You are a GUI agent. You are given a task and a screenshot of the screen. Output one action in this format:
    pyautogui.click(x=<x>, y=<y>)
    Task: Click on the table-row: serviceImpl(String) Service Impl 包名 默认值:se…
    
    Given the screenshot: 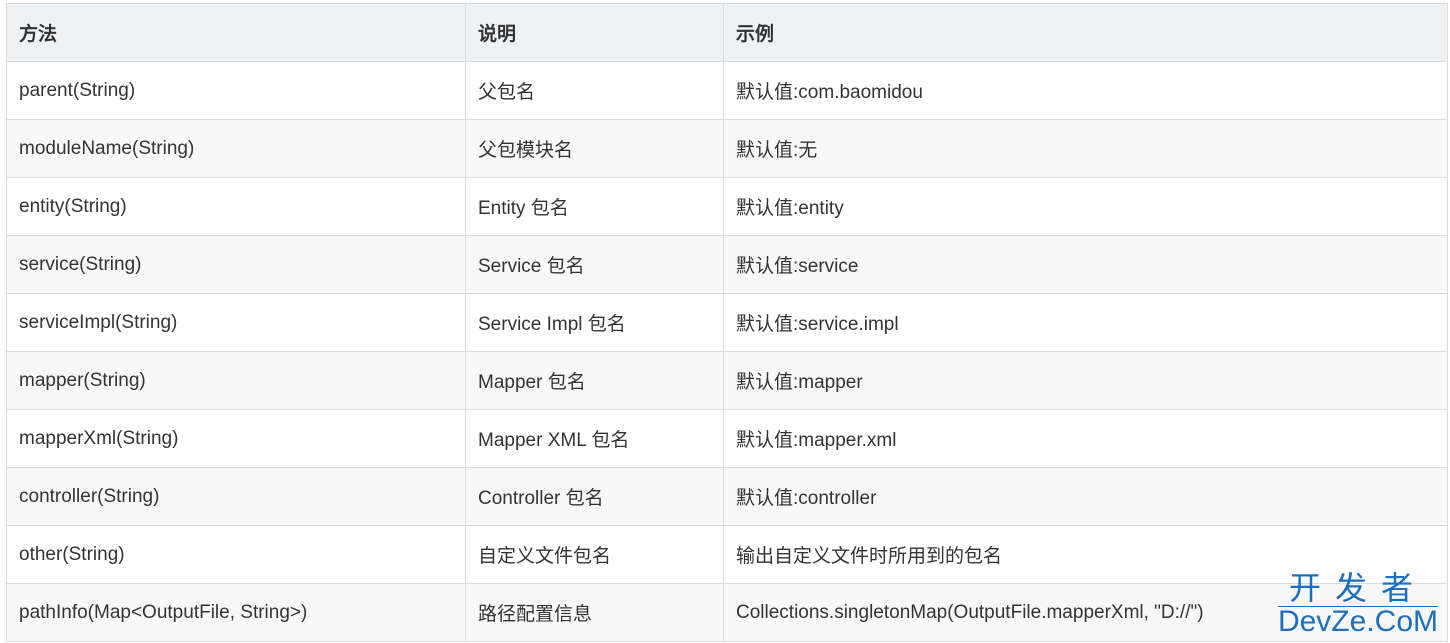 What is the action you would take?
    pyautogui.click(x=727, y=322)
    